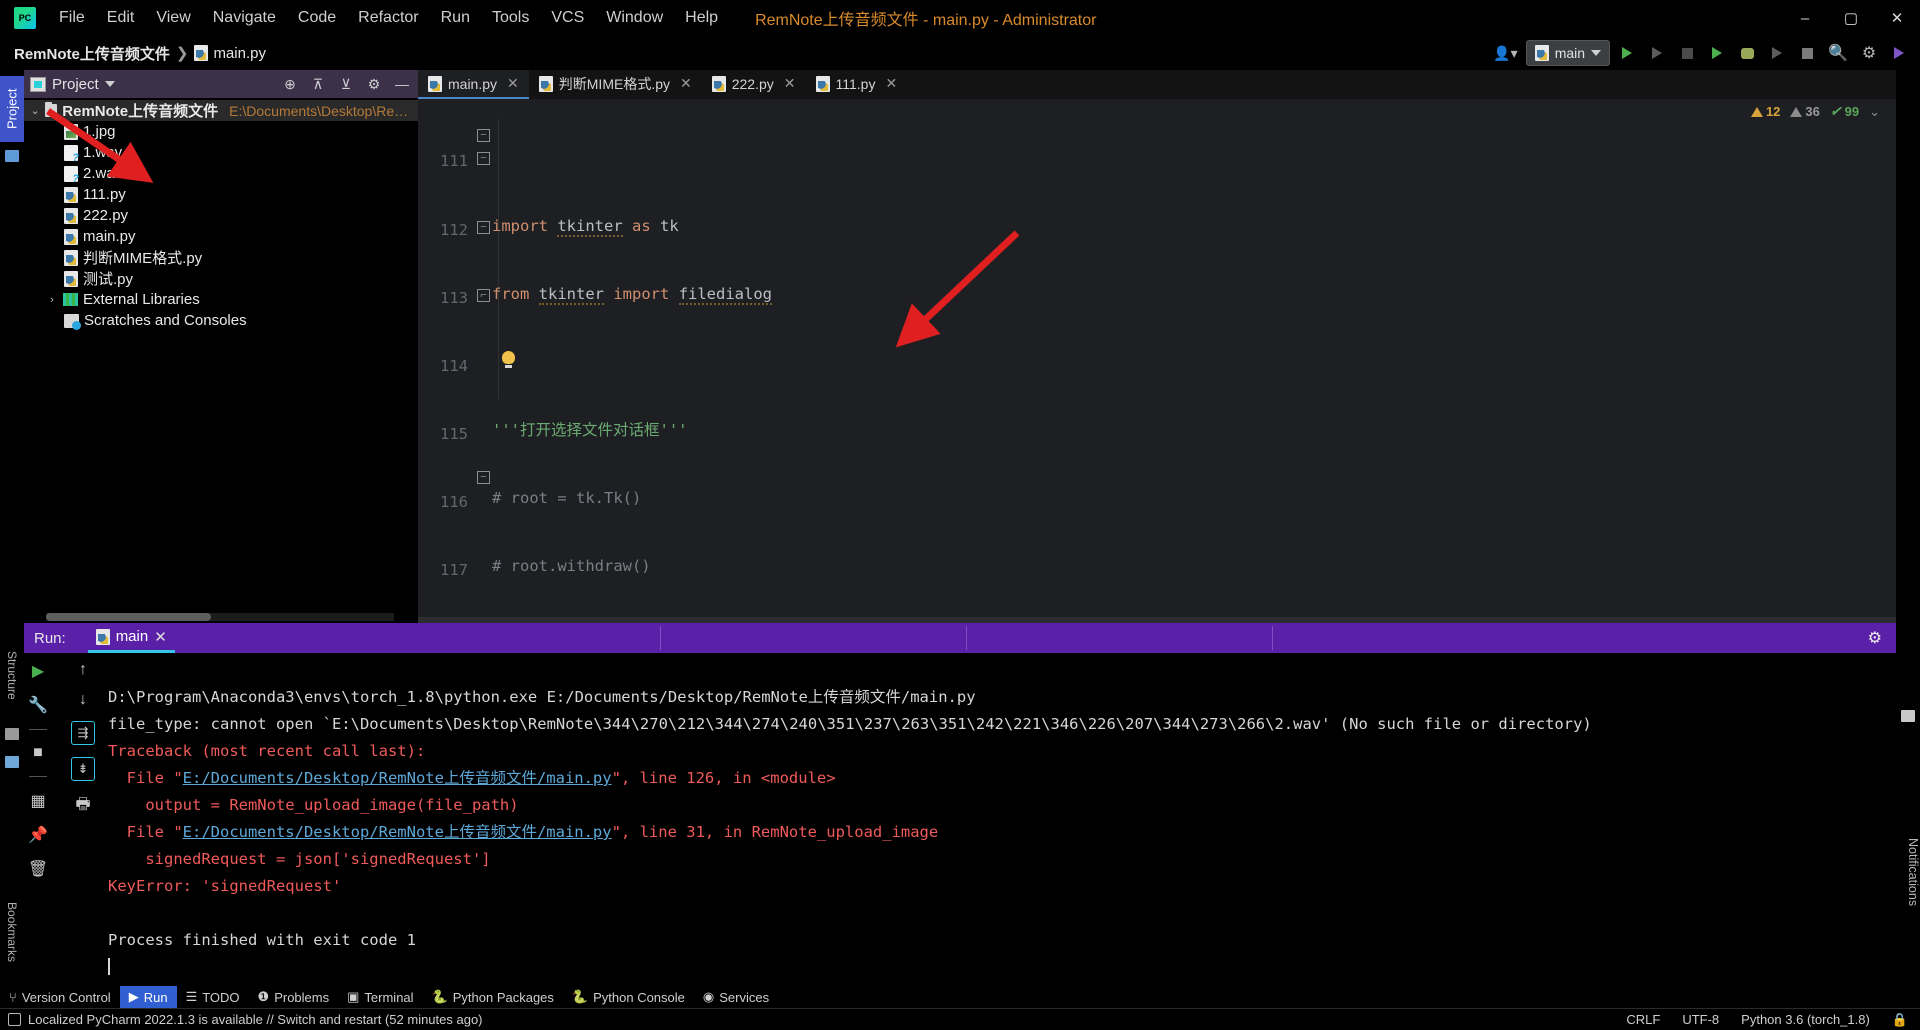  I want to click on tab-222-py: 222.py ✕, so click(754, 84).